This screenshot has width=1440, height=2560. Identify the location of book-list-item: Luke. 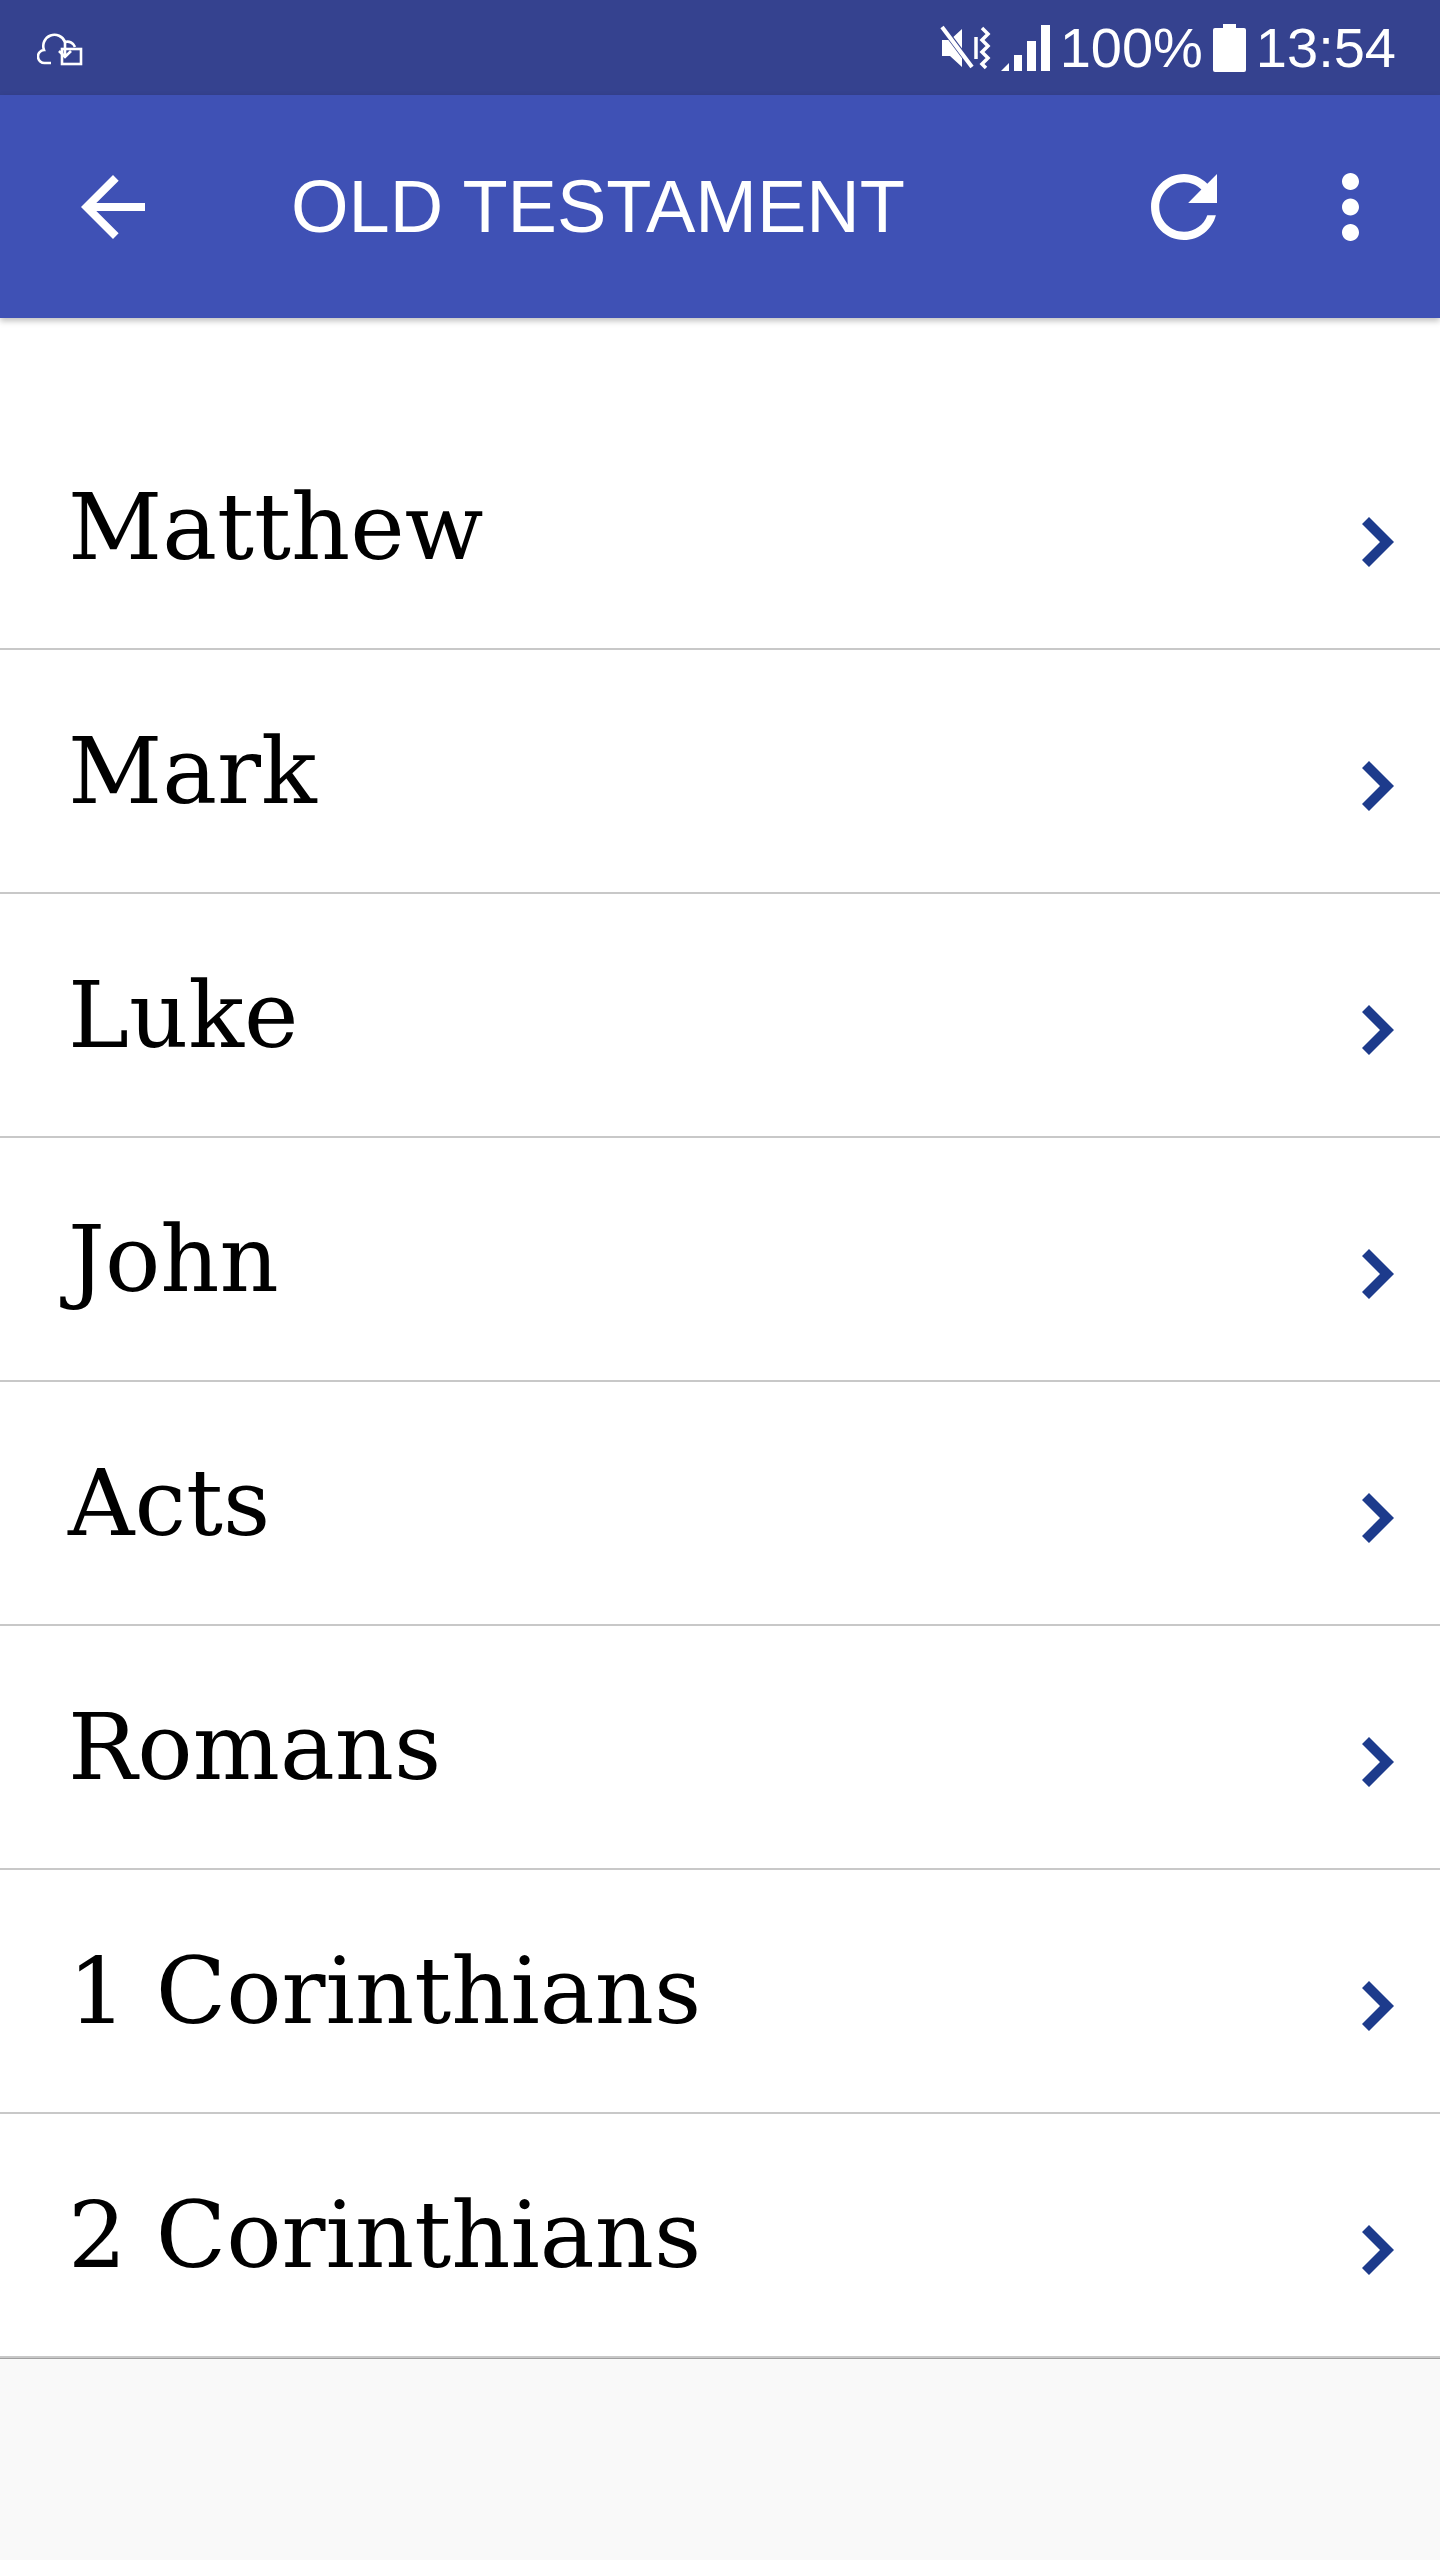
(720, 1016).